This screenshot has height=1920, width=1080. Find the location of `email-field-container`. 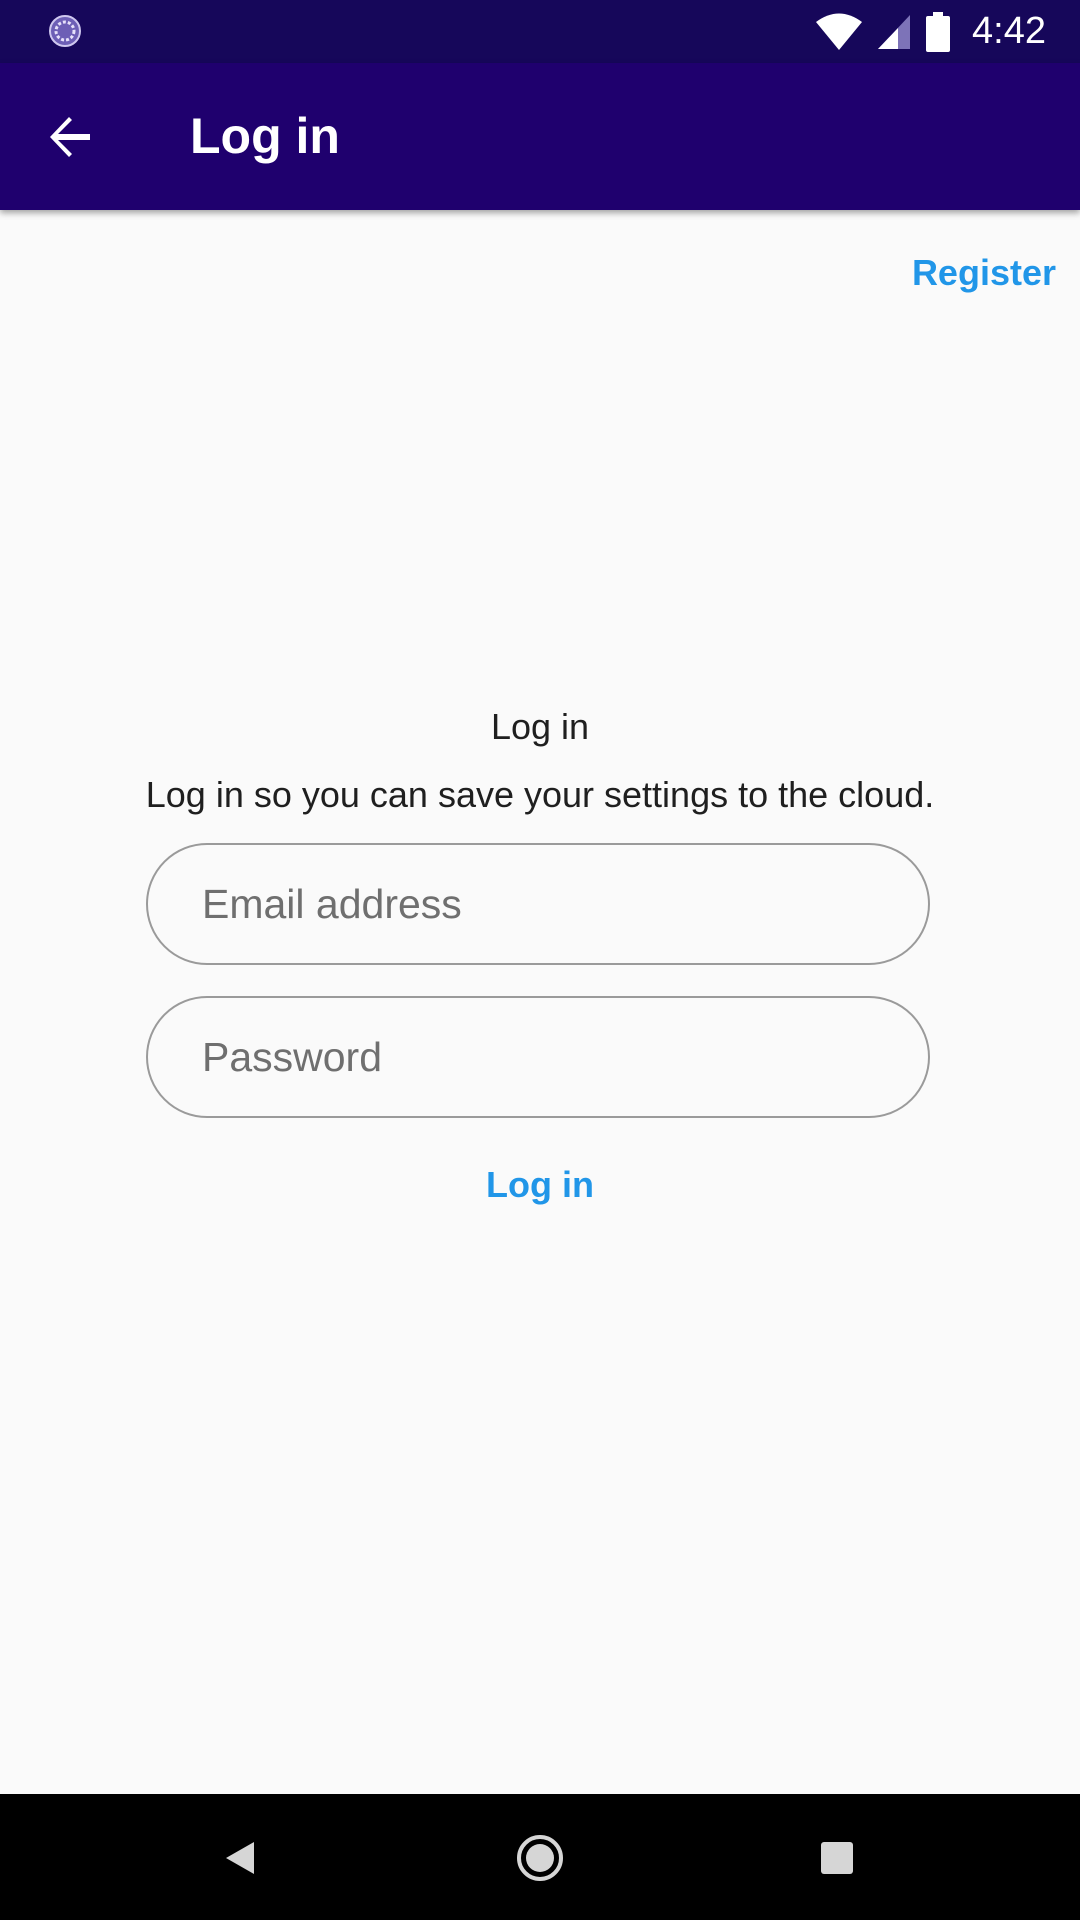

email-field-container is located at coordinates (538, 904).